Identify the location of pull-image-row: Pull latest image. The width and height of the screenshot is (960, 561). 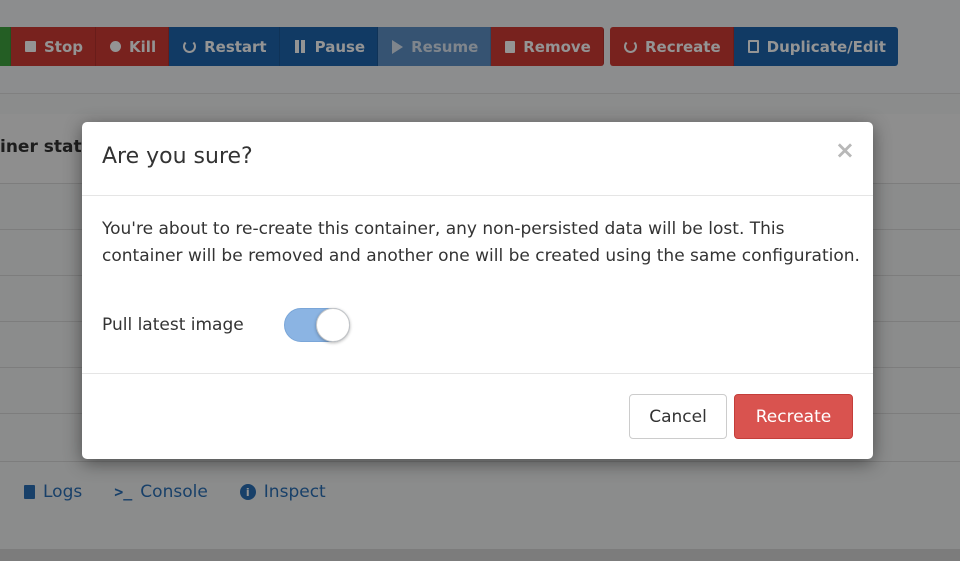
(226, 325).